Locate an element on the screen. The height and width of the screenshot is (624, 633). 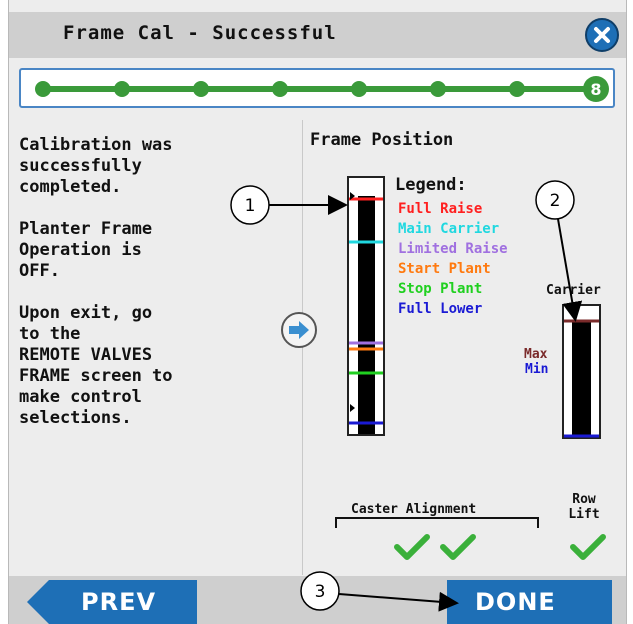
callout-1-number: 1 is located at coordinates (250, 206).